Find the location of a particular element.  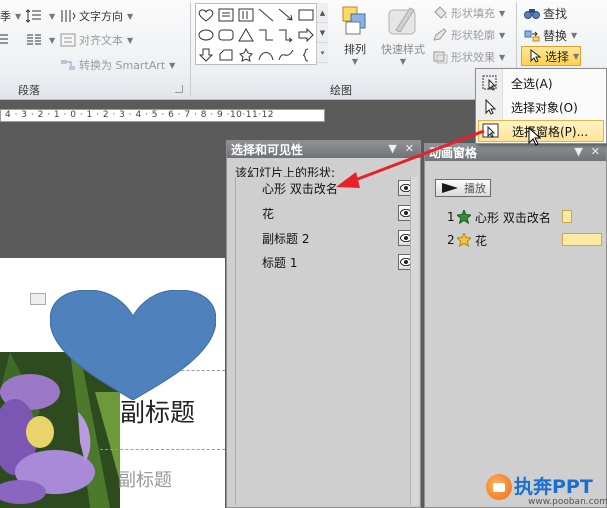

shape-row-flower: 花 is located at coordinates (326, 213).